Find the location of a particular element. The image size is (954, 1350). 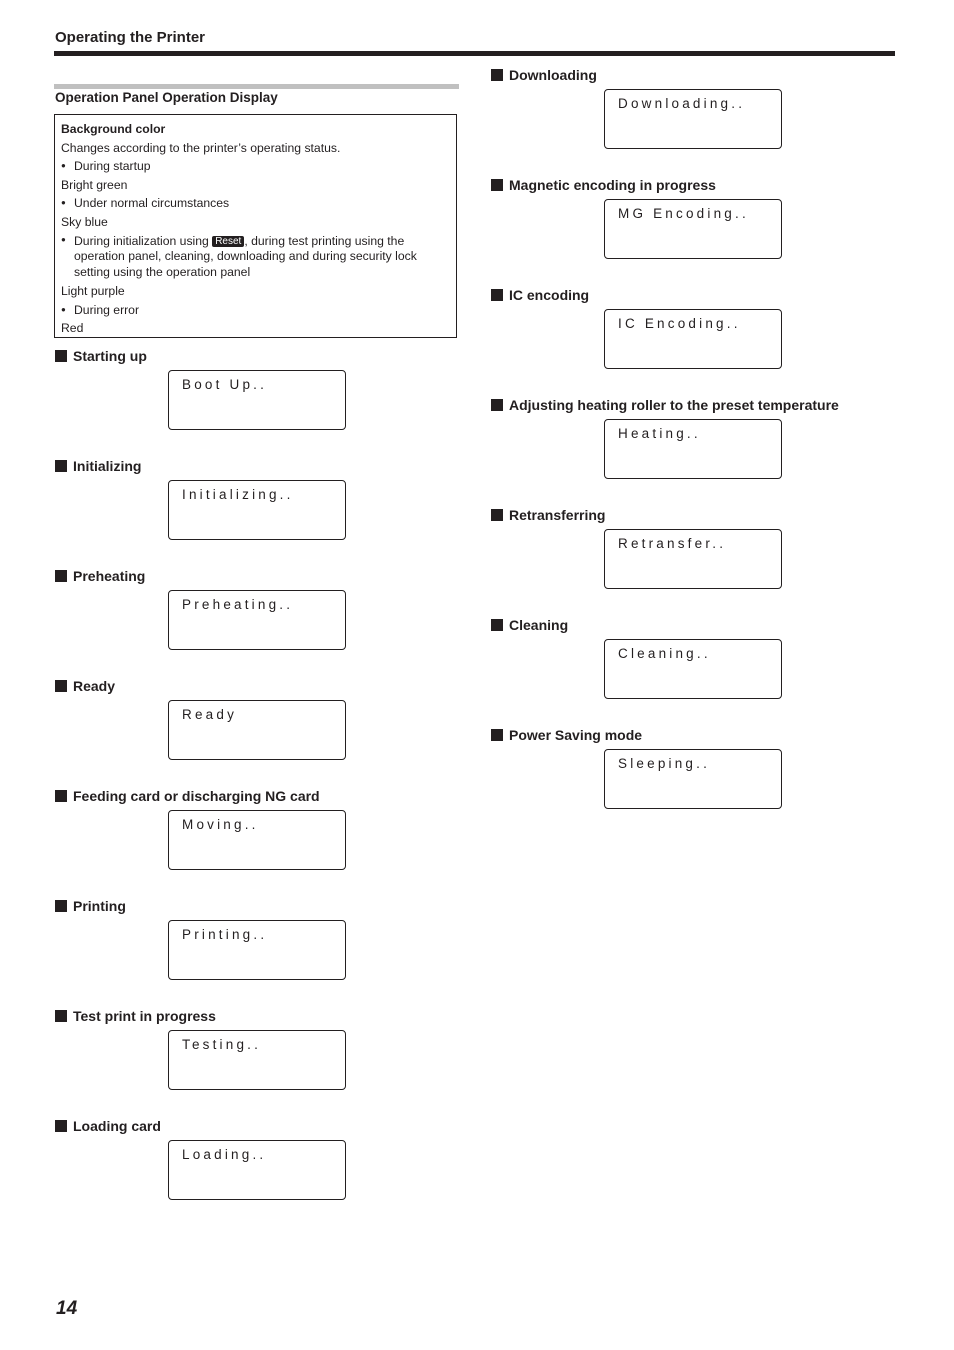

page-header-title: Operating the Printer is located at coordinates (130, 37).